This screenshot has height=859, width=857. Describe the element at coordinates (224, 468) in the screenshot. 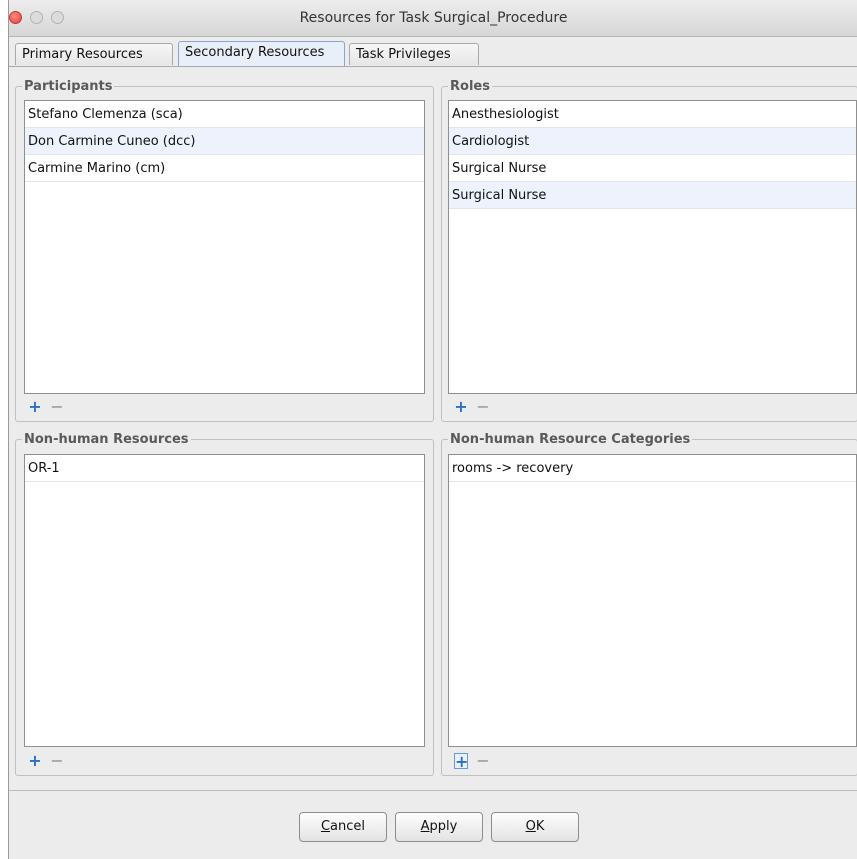

I see `list-item: OR-1` at that location.